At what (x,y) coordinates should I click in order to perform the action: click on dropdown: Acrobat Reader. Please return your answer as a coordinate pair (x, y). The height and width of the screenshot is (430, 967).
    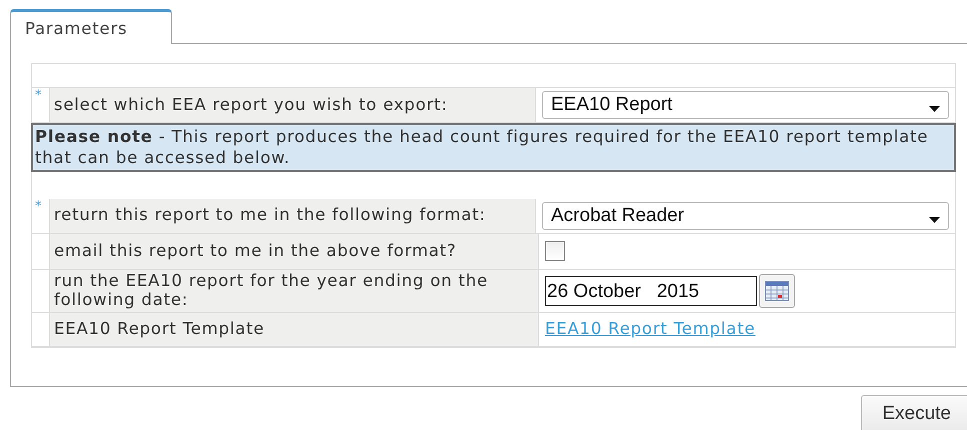
    Looking at the image, I should click on (745, 216).